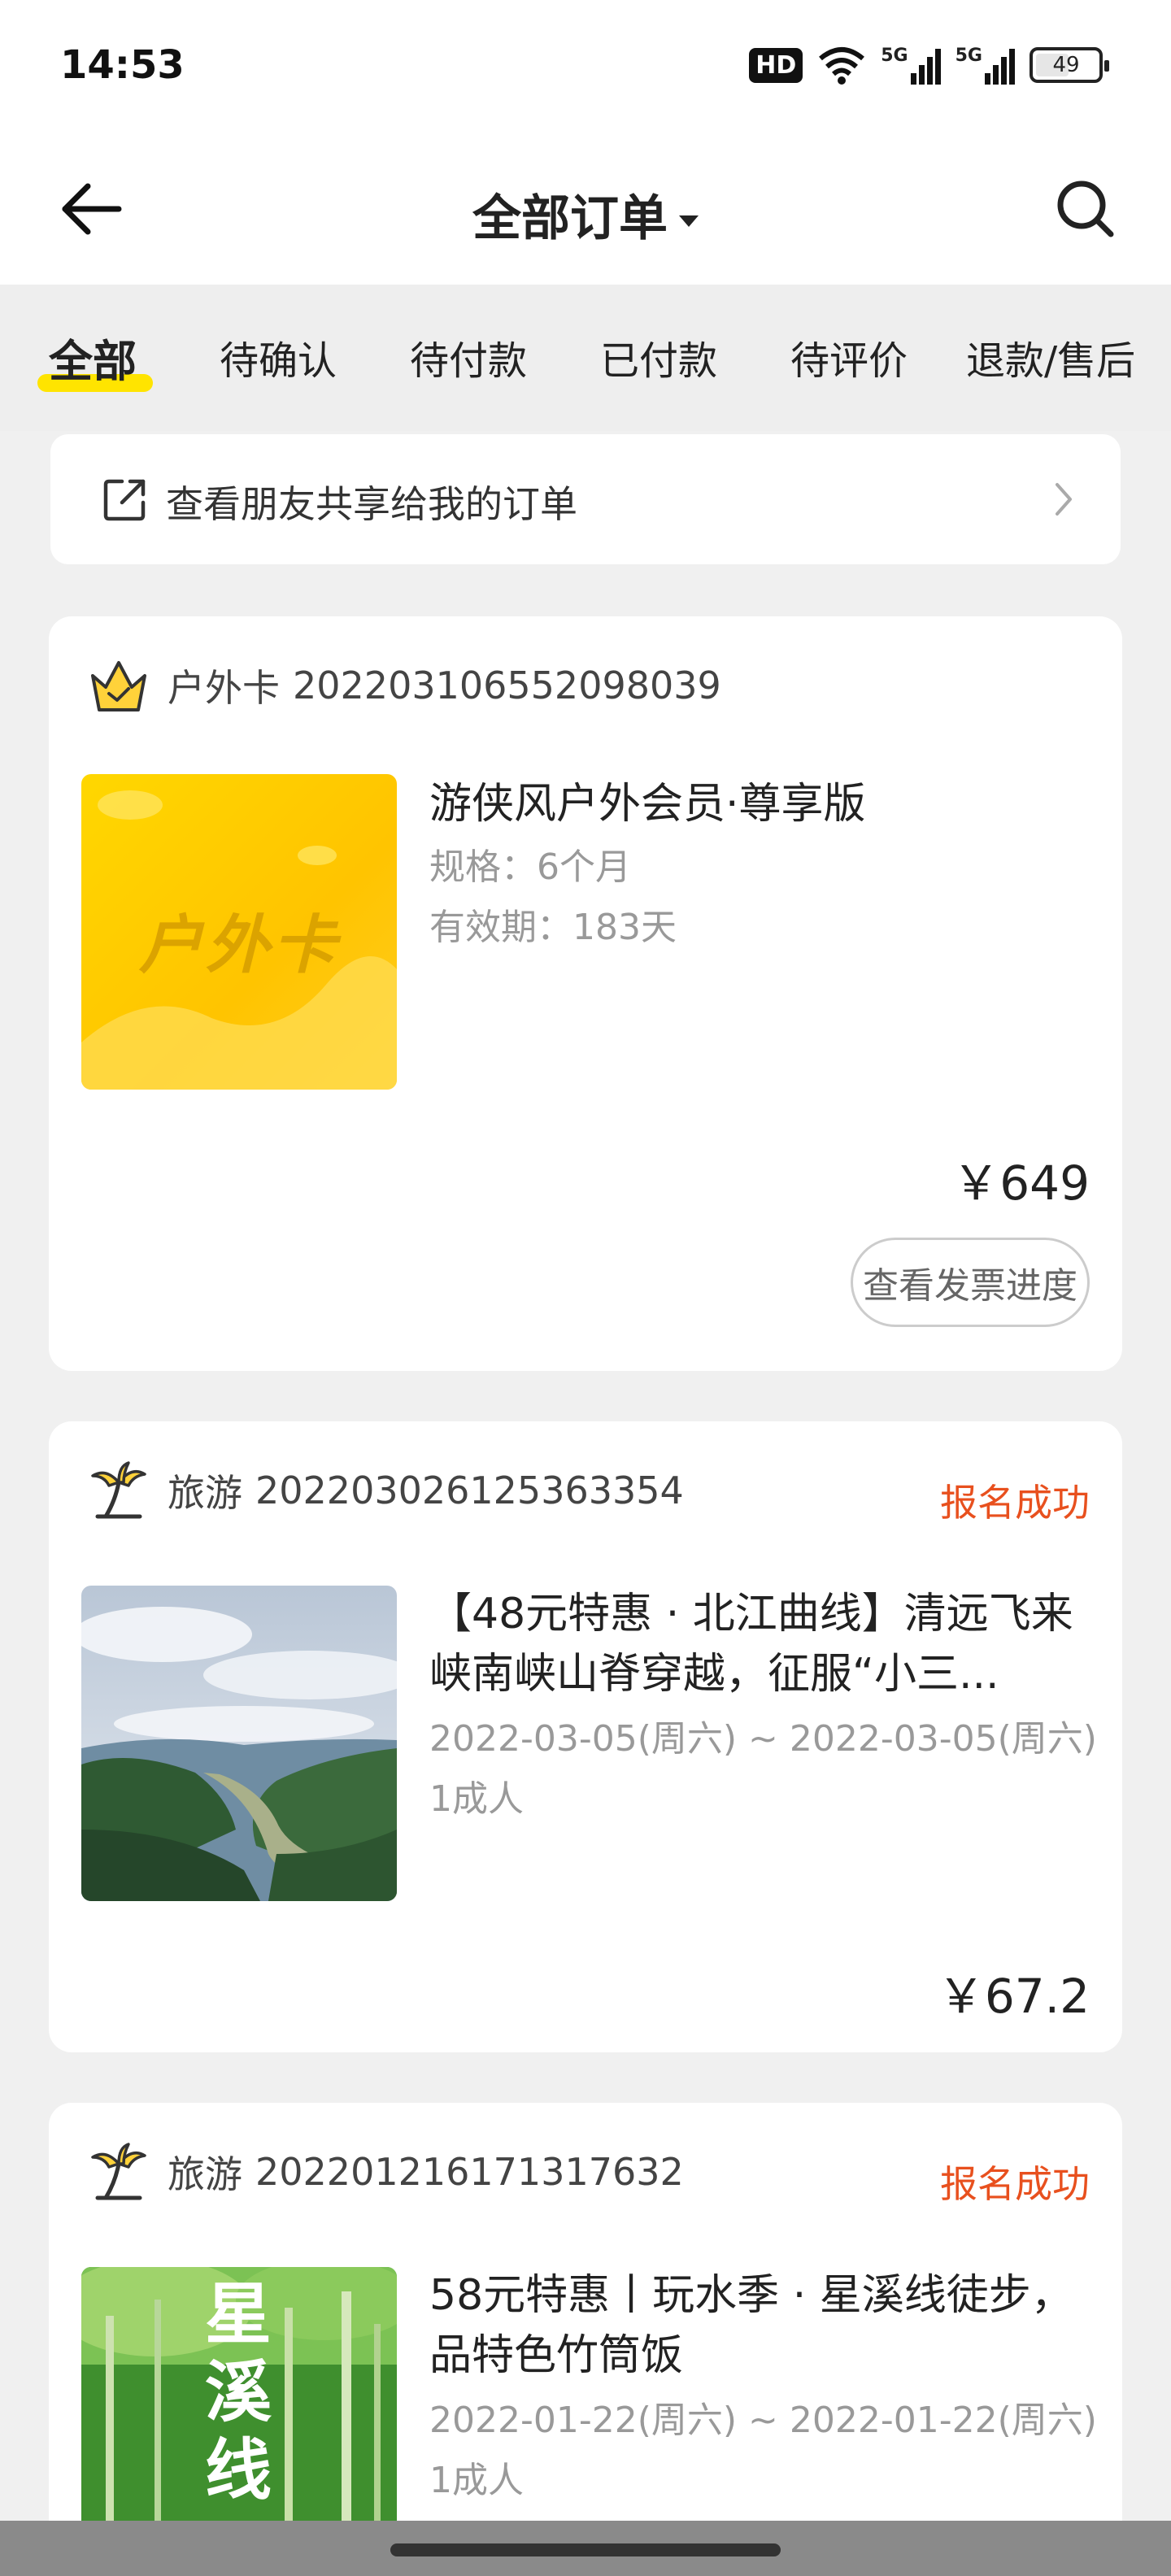 This screenshot has height=2576, width=1171. Describe the element at coordinates (585, 61) in the screenshot. I see `status-bar: 14:53 HD 5G 5G 49` at that location.